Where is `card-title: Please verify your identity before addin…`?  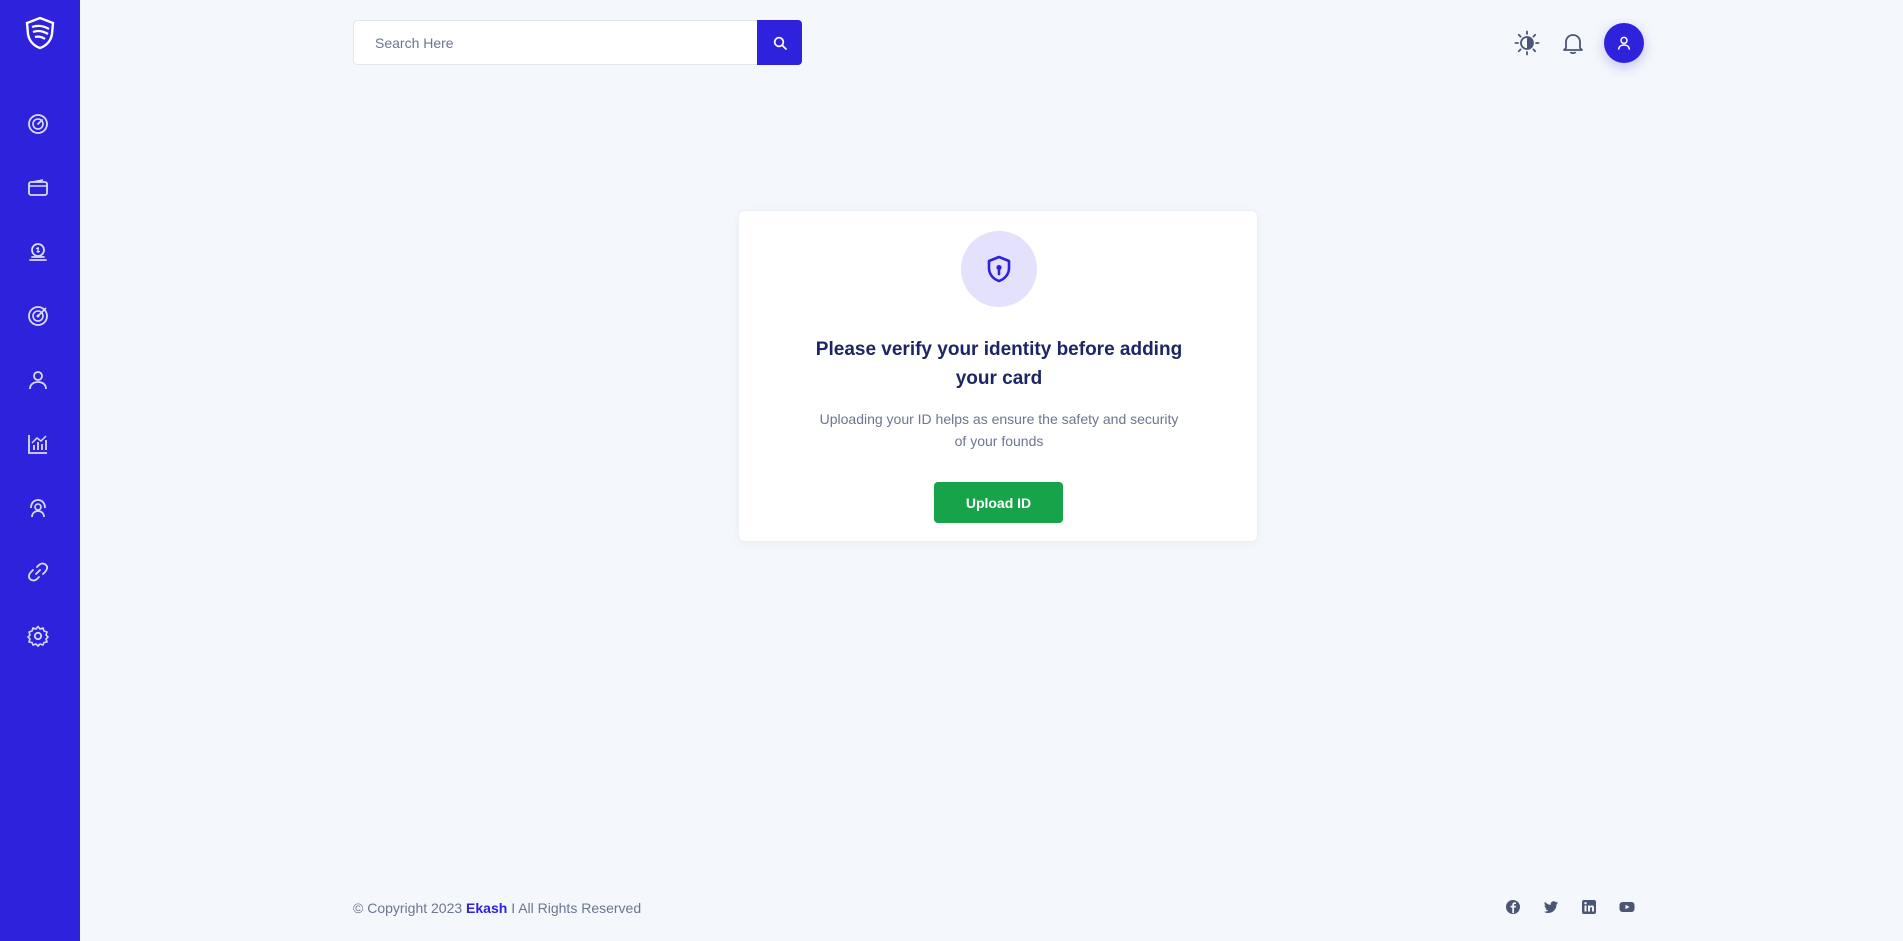
card-title: Please verify your identity before addin… is located at coordinates (999, 364).